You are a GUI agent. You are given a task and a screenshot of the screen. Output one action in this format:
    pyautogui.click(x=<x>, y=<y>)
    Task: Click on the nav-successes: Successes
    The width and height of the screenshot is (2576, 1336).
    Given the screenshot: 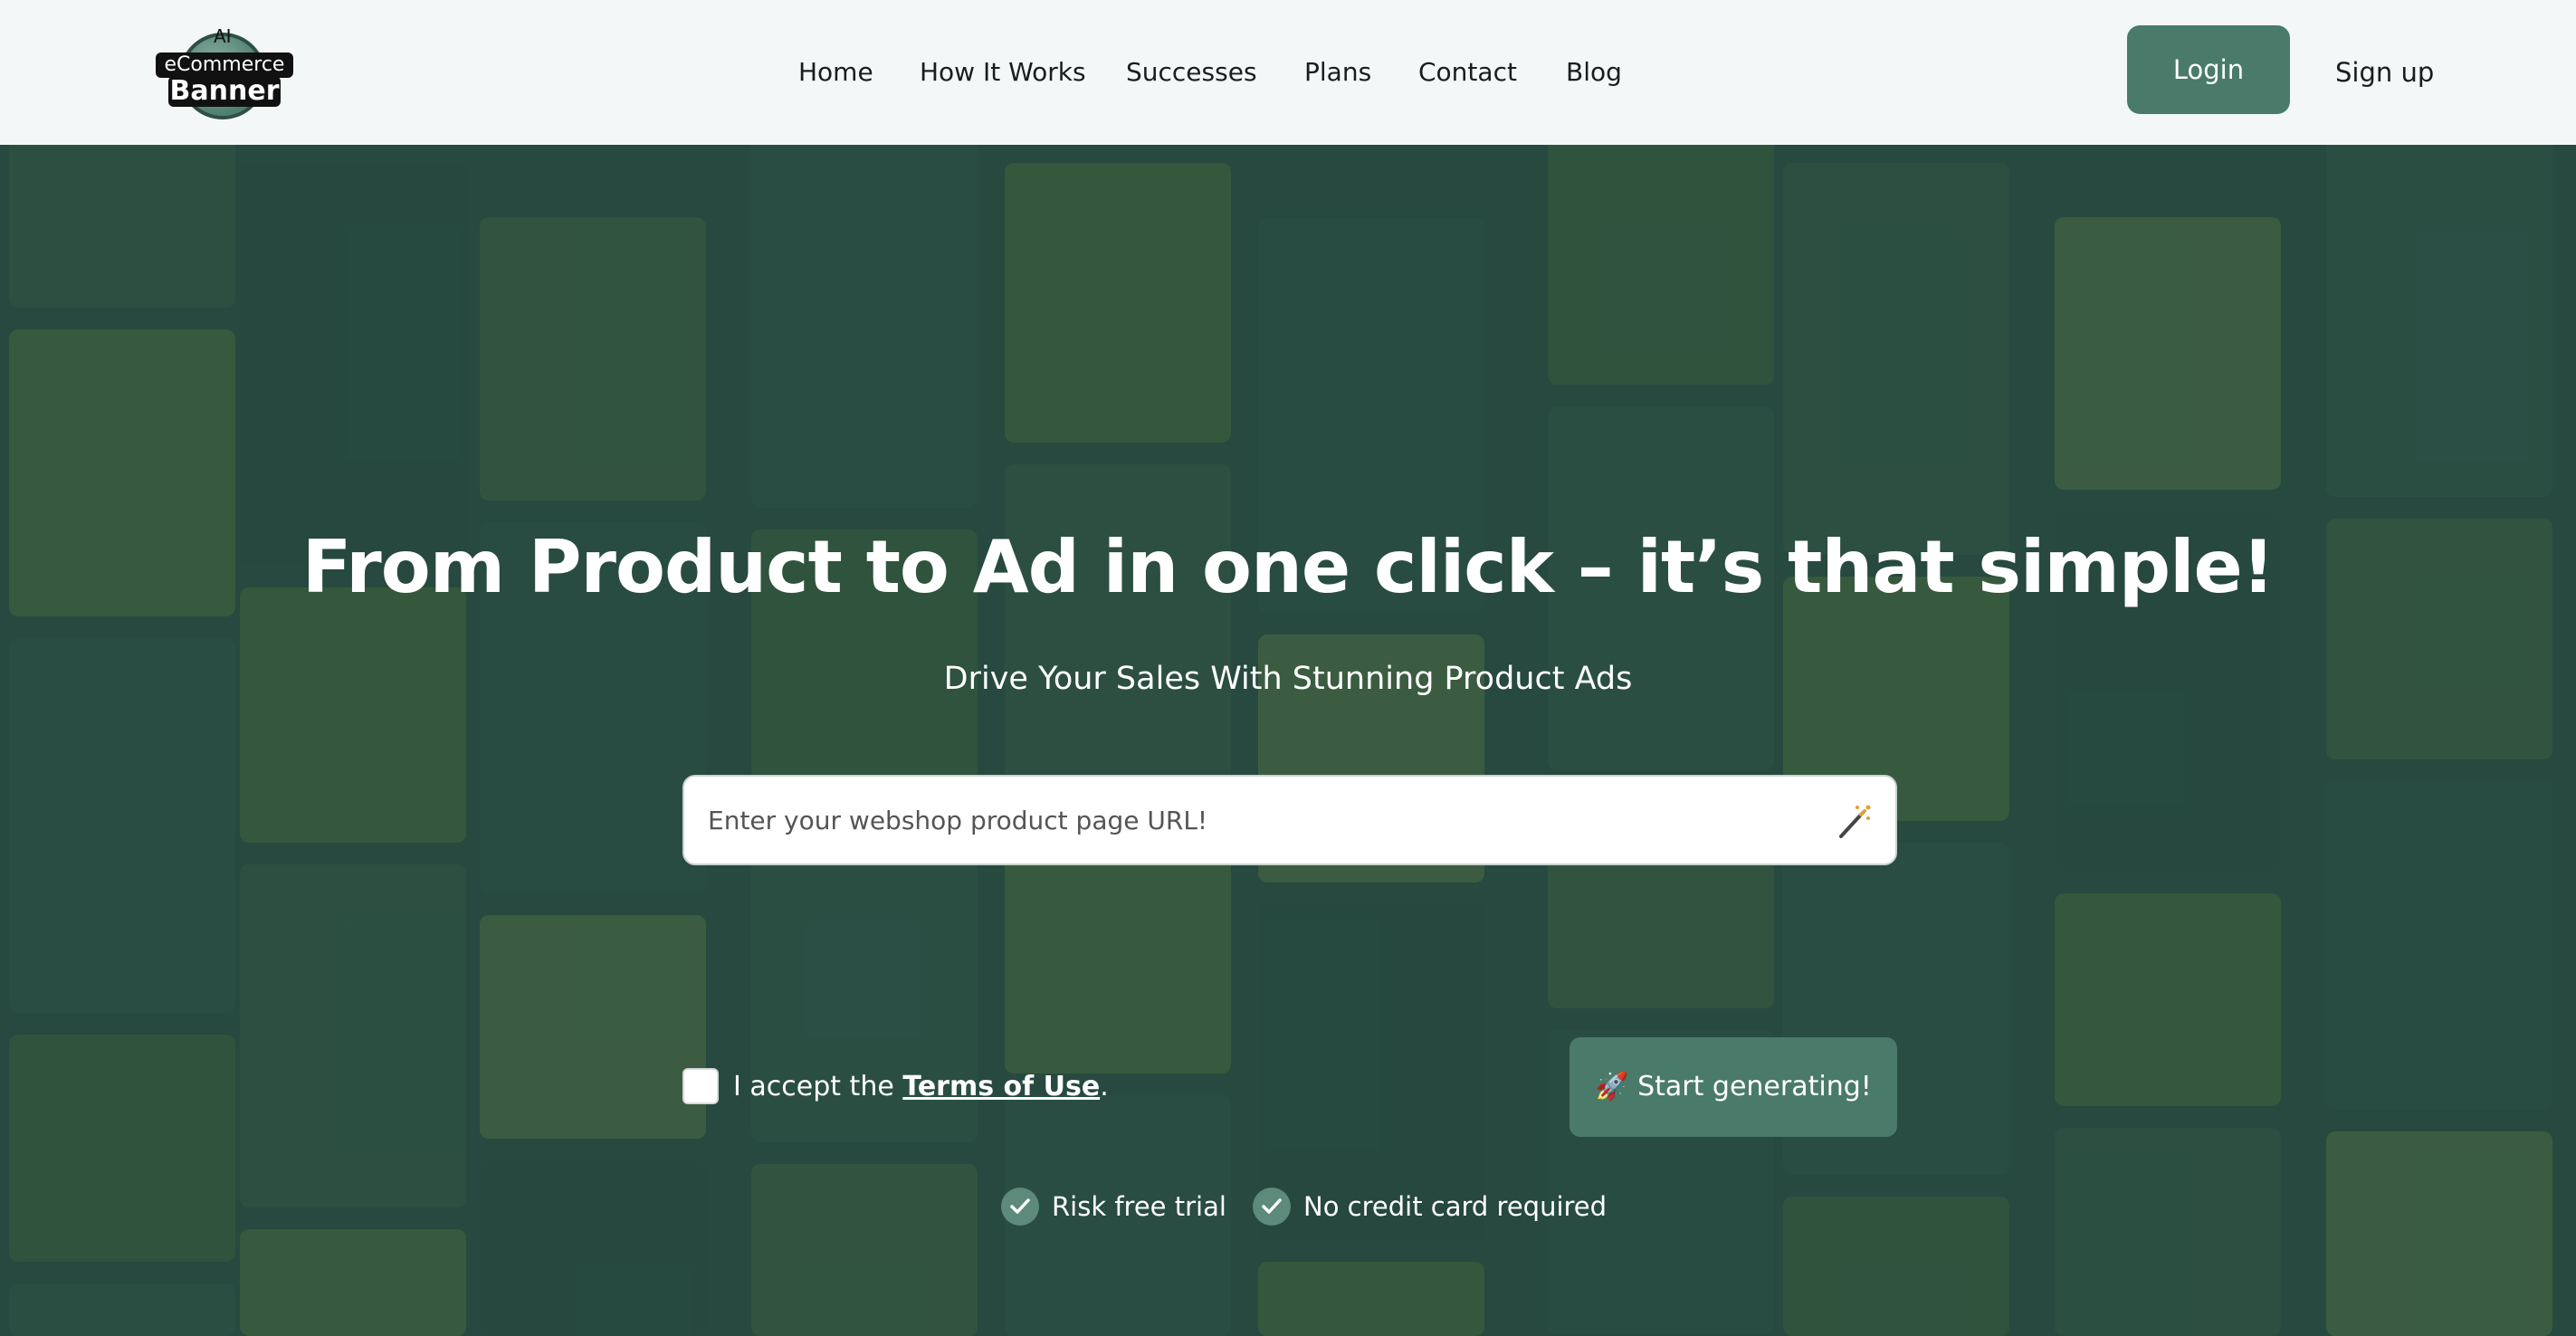 What is the action you would take?
    pyautogui.click(x=1191, y=72)
    